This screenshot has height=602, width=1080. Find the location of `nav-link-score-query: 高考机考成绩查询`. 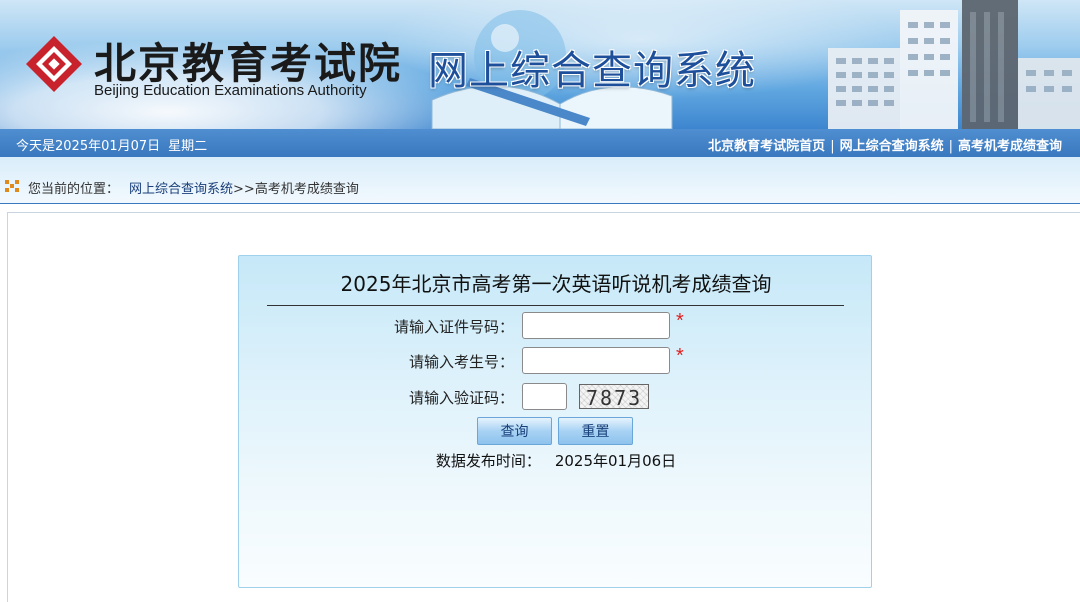

nav-link-score-query: 高考机考成绩查询 is located at coordinates (1010, 146).